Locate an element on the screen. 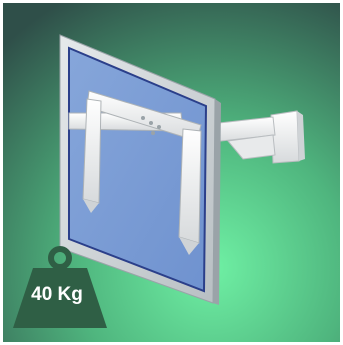 The height and width of the screenshot is (345, 343). wall-plate is located at coordinates (287, 137).